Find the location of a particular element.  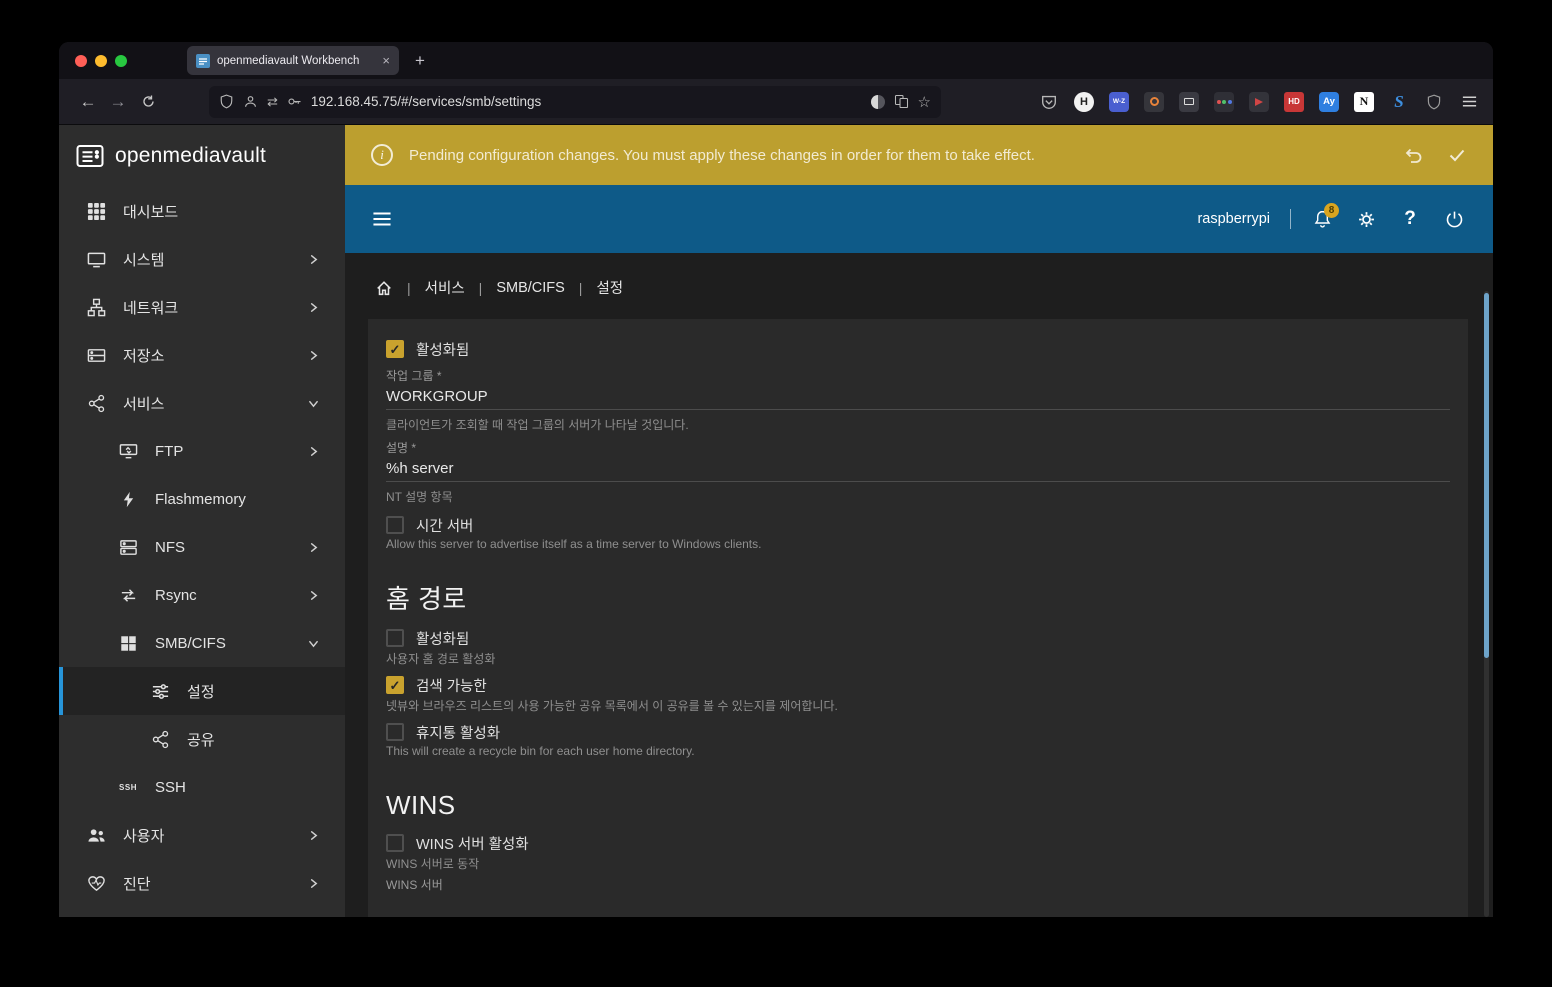

sidebar-item-smb-cifs: SMB/CIFS is located at coordinates (202, 643).